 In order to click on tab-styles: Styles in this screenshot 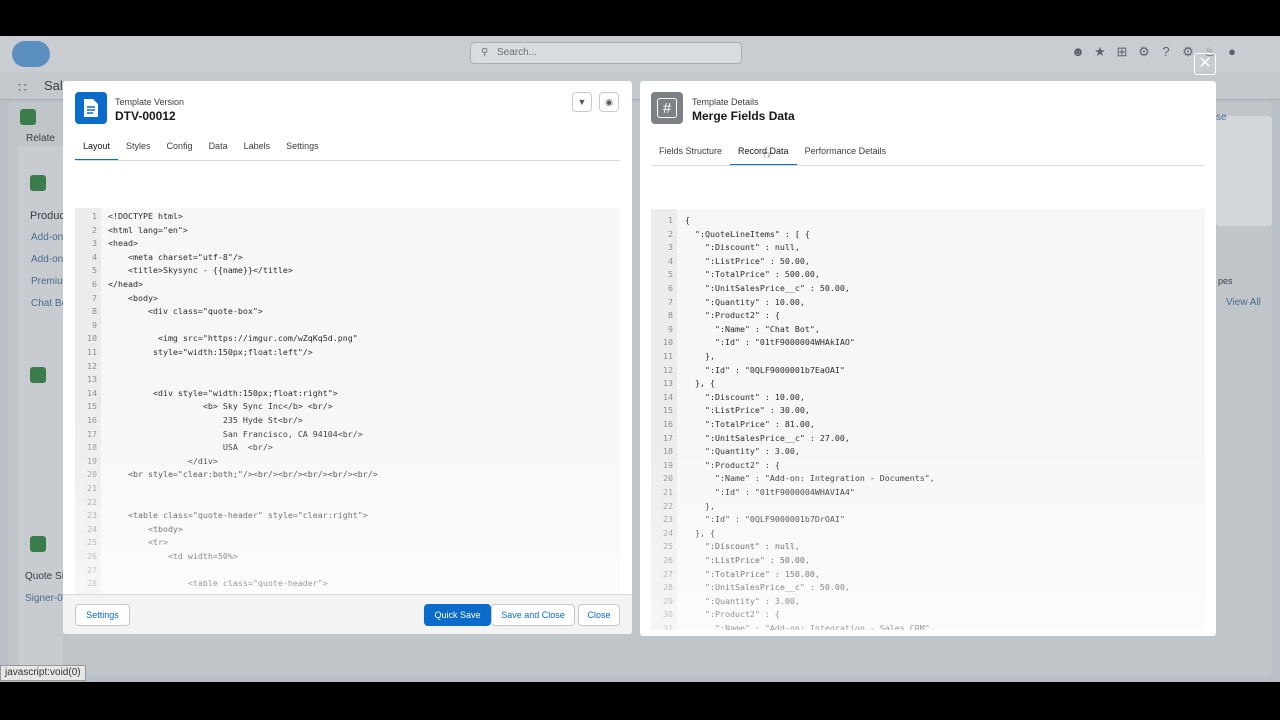, I will do `click(138, 149)`.